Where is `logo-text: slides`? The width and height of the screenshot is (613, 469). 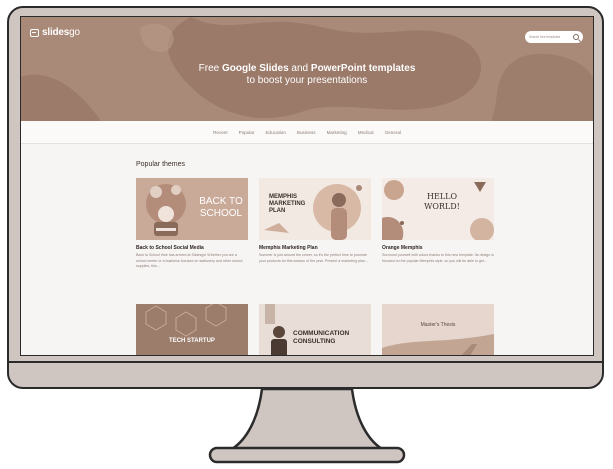 logo-text: slides is located at coordinates (56, 32).